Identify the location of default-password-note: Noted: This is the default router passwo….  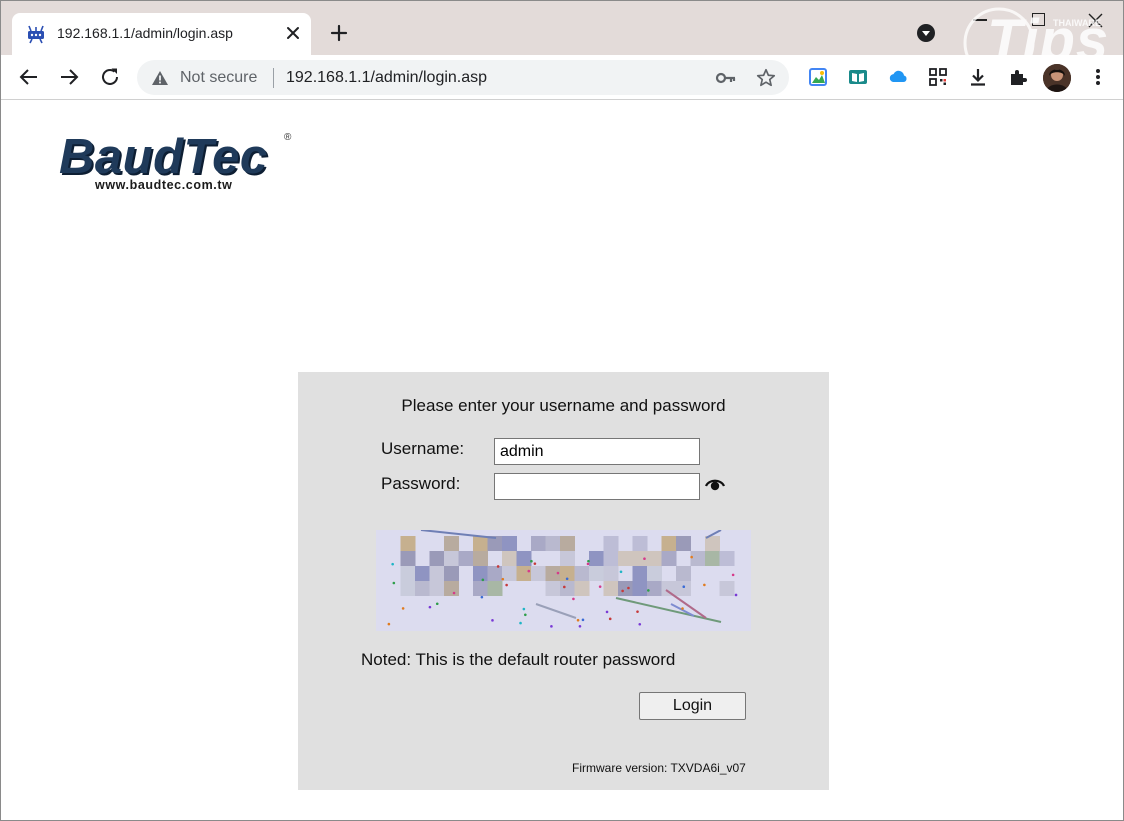
(518, 659).